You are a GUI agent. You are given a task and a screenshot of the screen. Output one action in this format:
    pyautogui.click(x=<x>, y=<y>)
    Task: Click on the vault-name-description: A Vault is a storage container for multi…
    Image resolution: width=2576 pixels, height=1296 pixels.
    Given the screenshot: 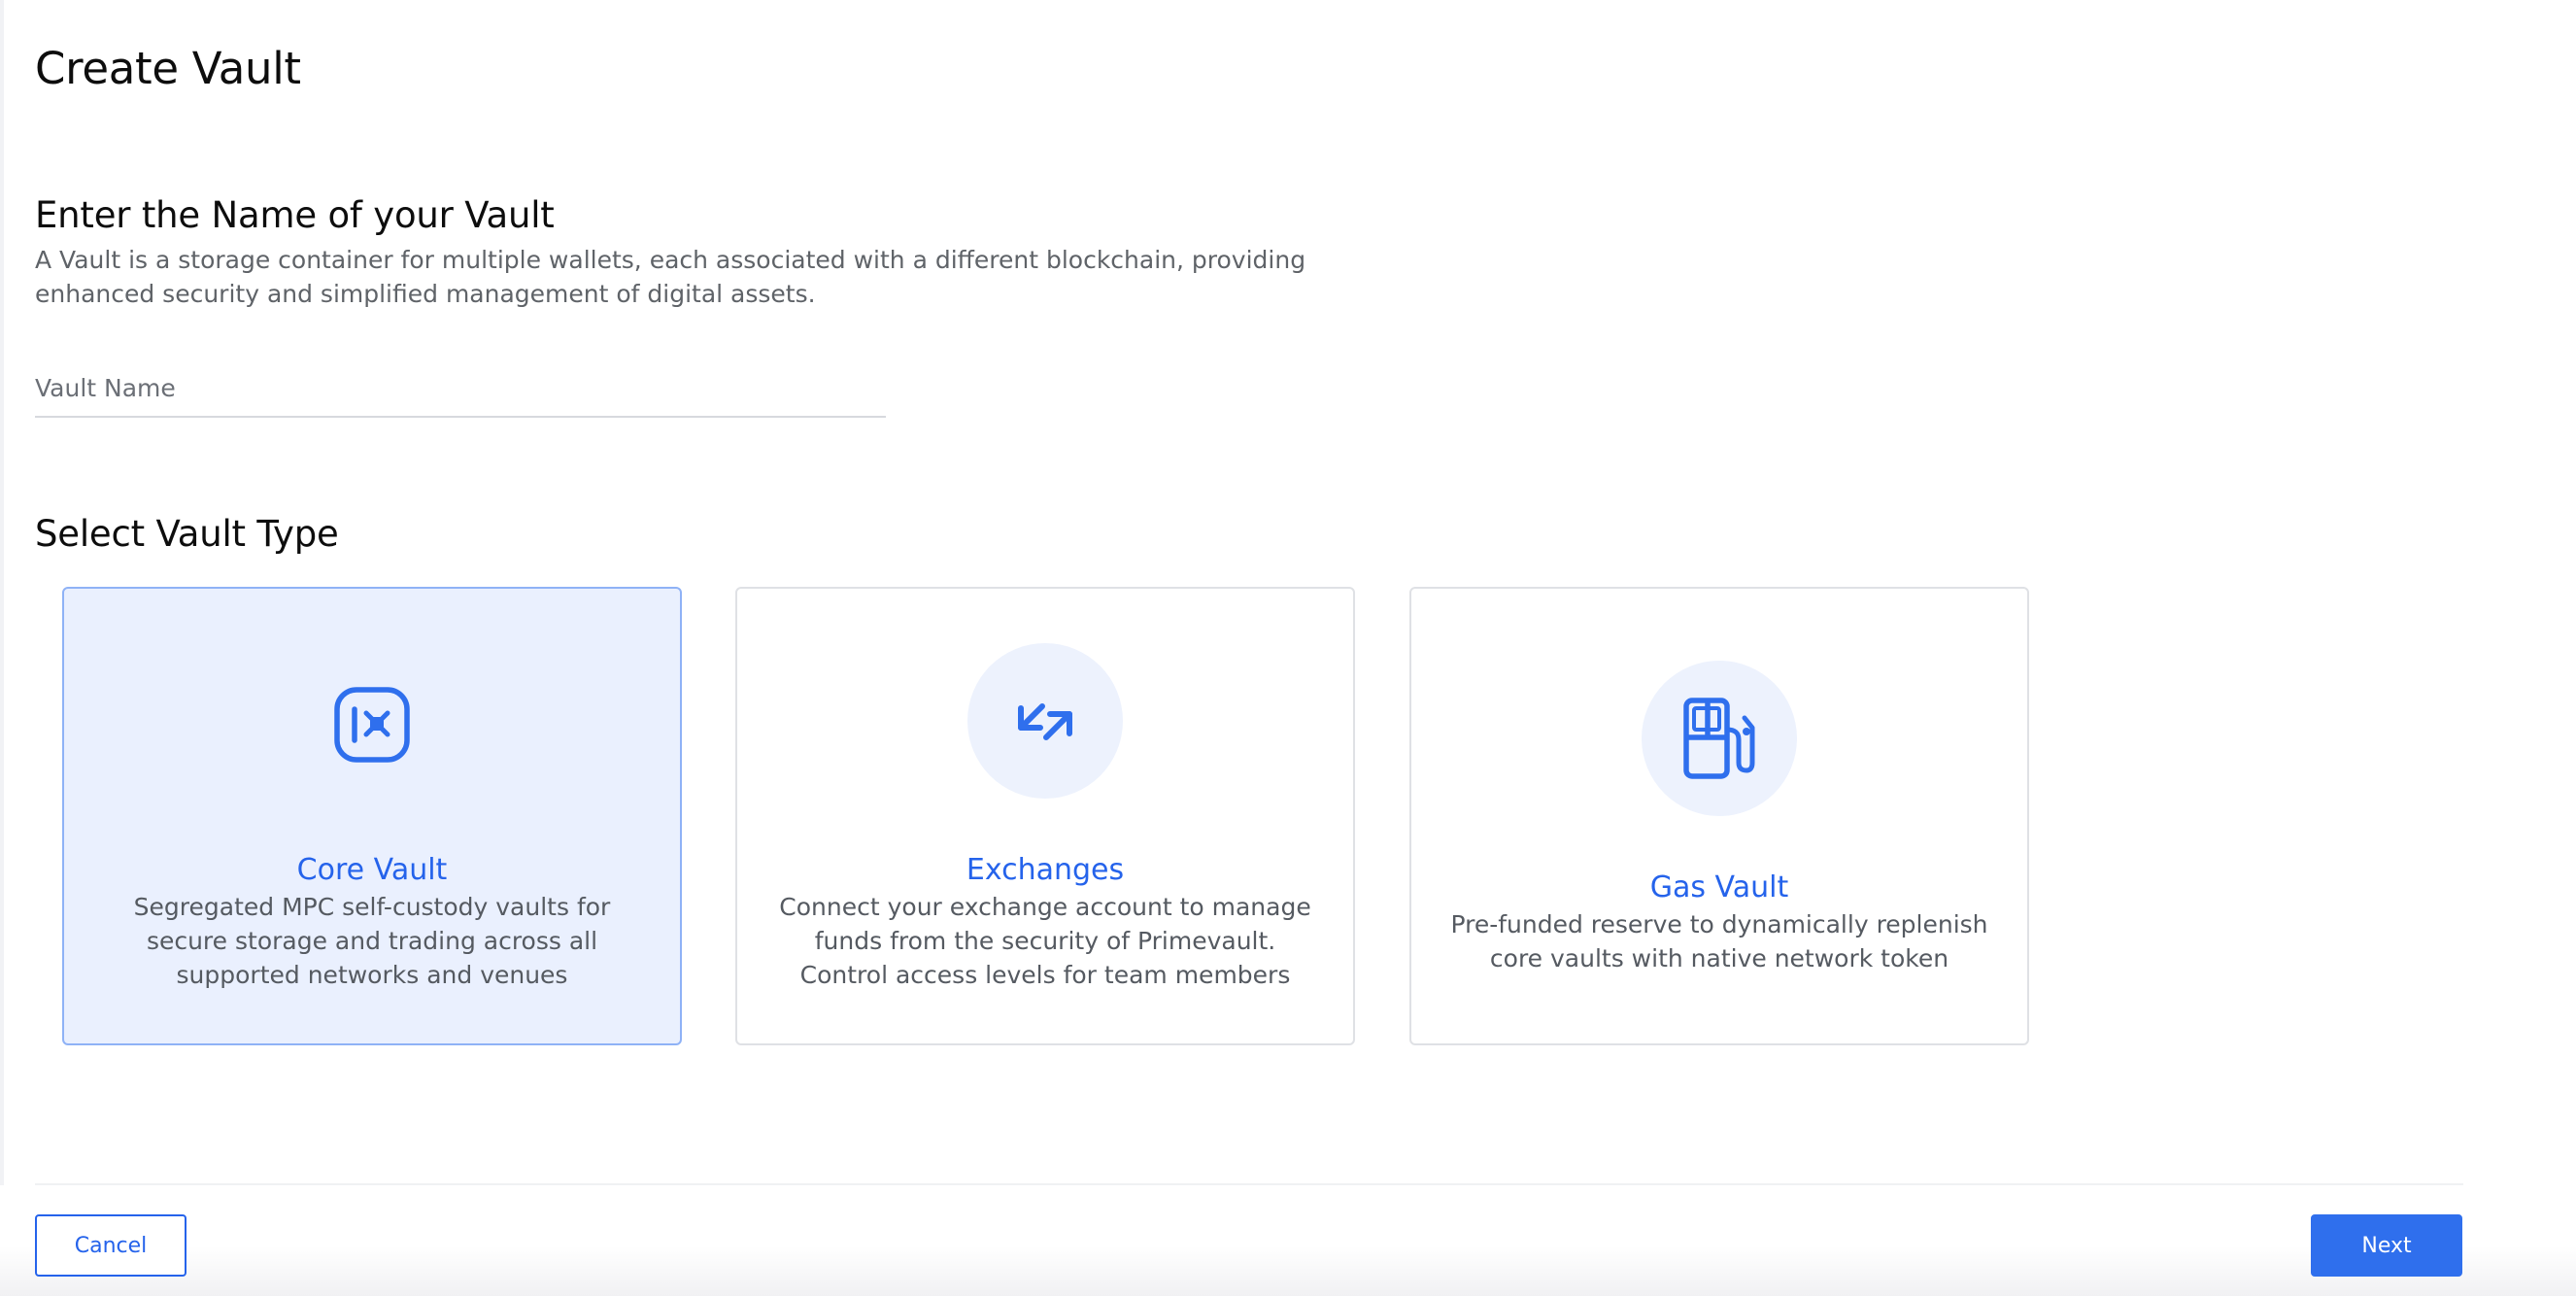 What is the action you would take?
    pyautogui.click(x=670, y=277)
    